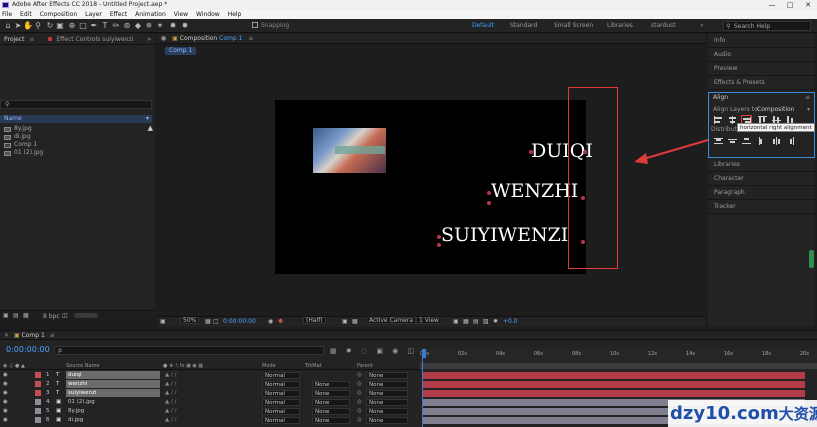  I want to click on zoom-dropdown: 50%, so click(190, 320).